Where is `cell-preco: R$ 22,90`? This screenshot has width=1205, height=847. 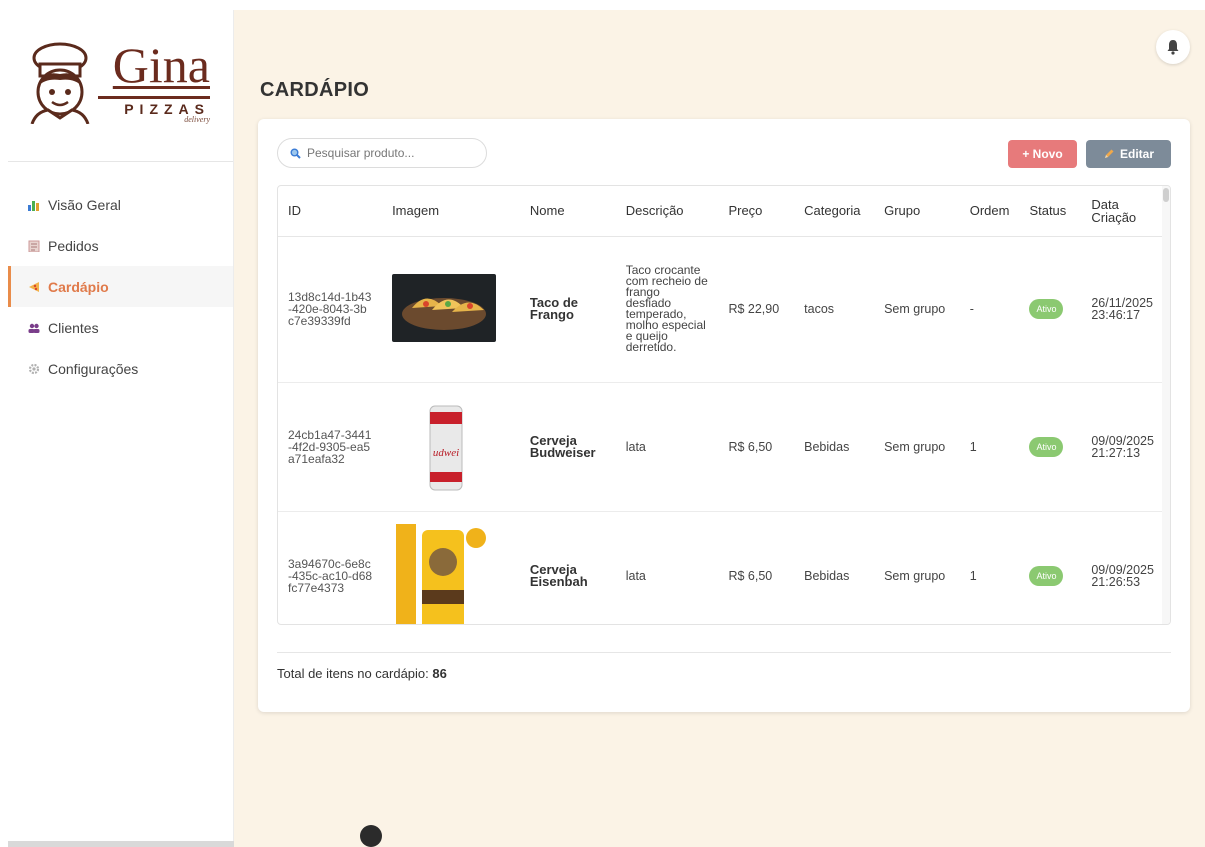
cell-preco: R$ 22,90 is located at coordinates (756, 309).